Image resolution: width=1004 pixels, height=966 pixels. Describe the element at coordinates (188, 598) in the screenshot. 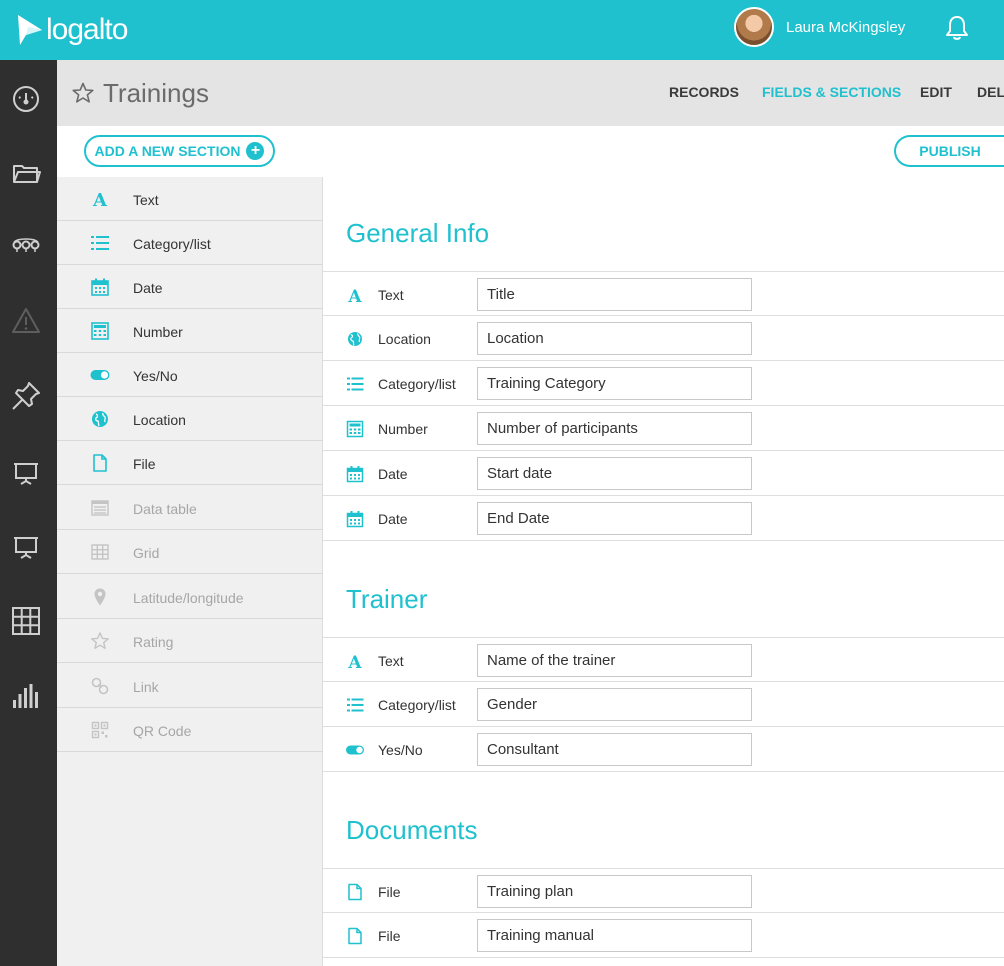

I see `palette-item-label: Latitude/longitude` at that location.